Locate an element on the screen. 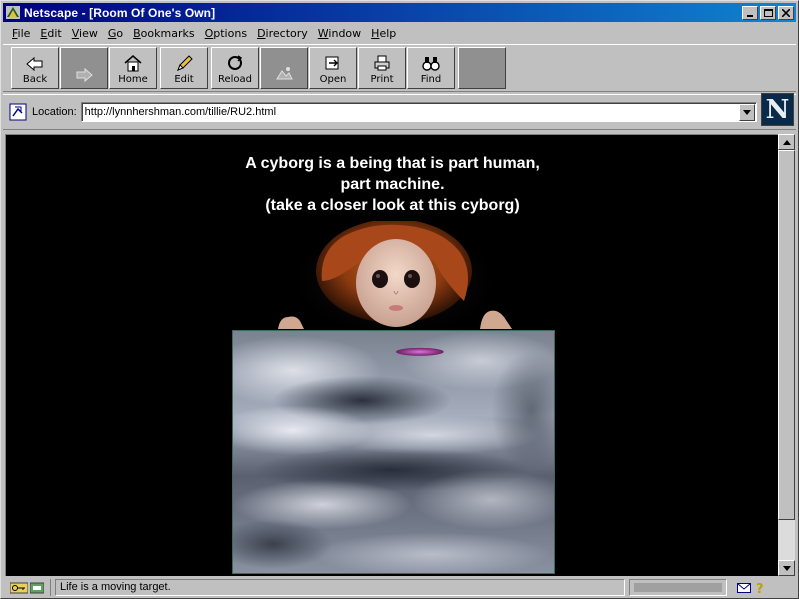 This screenshot has height=599, width=799. open-icon is located at coordinates (332, 63).